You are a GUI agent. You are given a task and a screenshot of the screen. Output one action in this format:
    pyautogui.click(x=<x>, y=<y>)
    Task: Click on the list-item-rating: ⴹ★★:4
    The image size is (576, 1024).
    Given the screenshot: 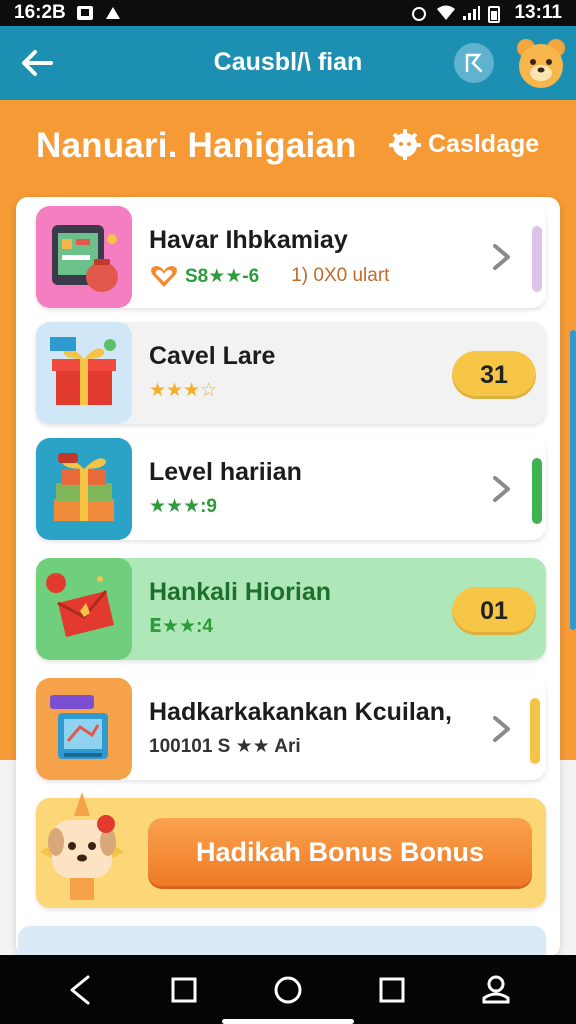 What is the action you would take?
    pyautogui.click(x=181, y=626)
    